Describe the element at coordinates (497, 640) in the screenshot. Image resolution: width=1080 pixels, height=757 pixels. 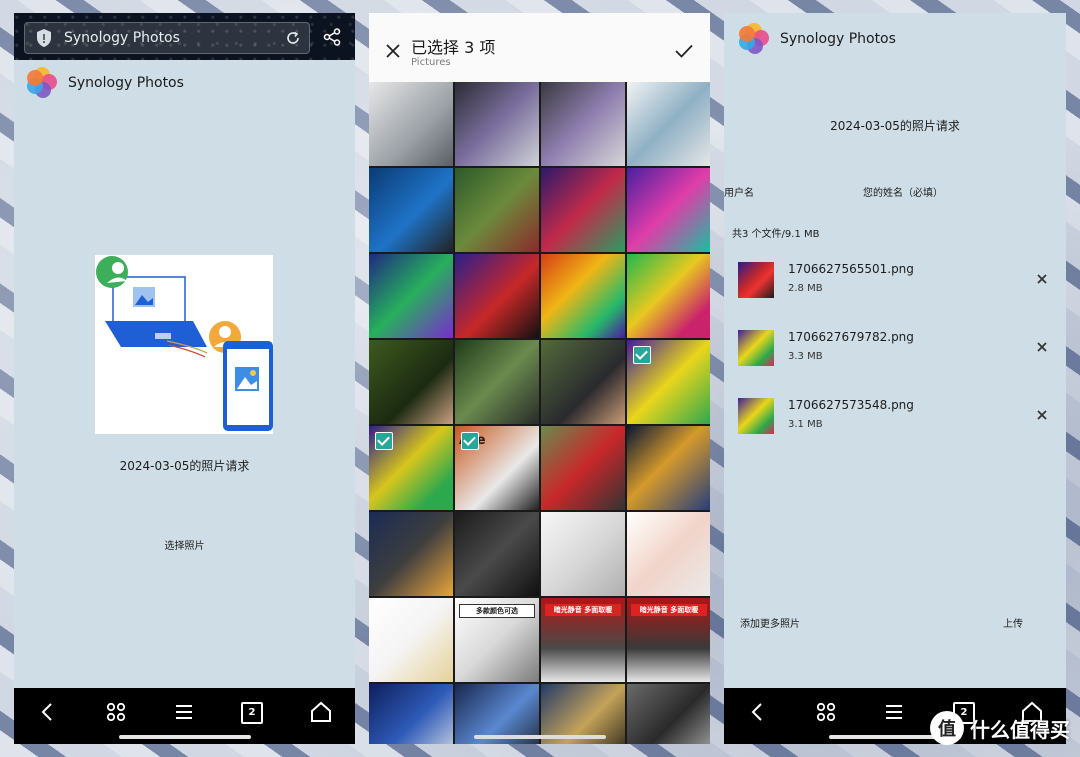
I see `photo-tile: 多款颜色可选` at that location.